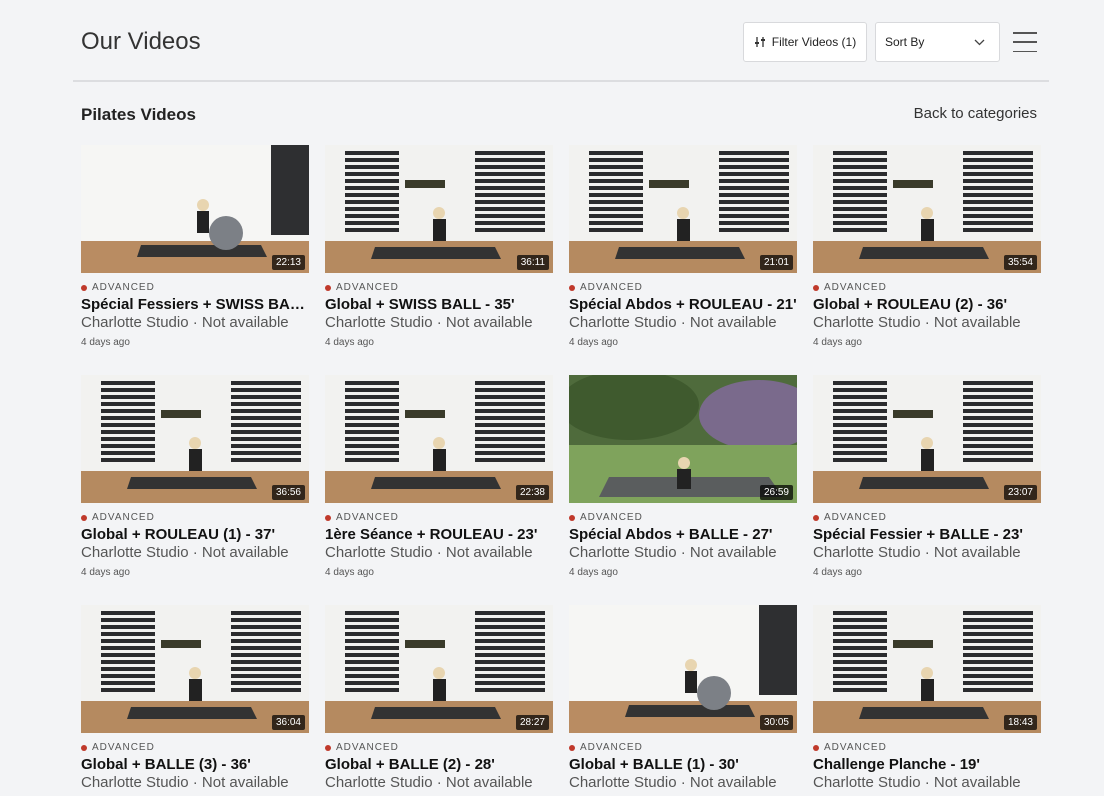 The height and width of the screenshot is (796, 1104). I want to click on video-thumbnail: 35:54, so click(927, 209).